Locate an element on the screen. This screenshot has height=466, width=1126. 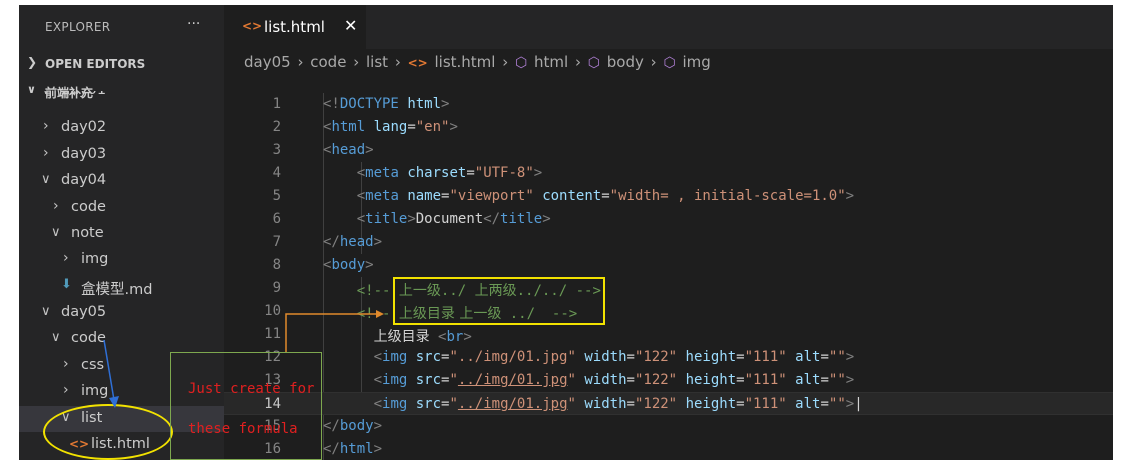
chevron-right-icon: ❯ is located at coordinates (32, 62).